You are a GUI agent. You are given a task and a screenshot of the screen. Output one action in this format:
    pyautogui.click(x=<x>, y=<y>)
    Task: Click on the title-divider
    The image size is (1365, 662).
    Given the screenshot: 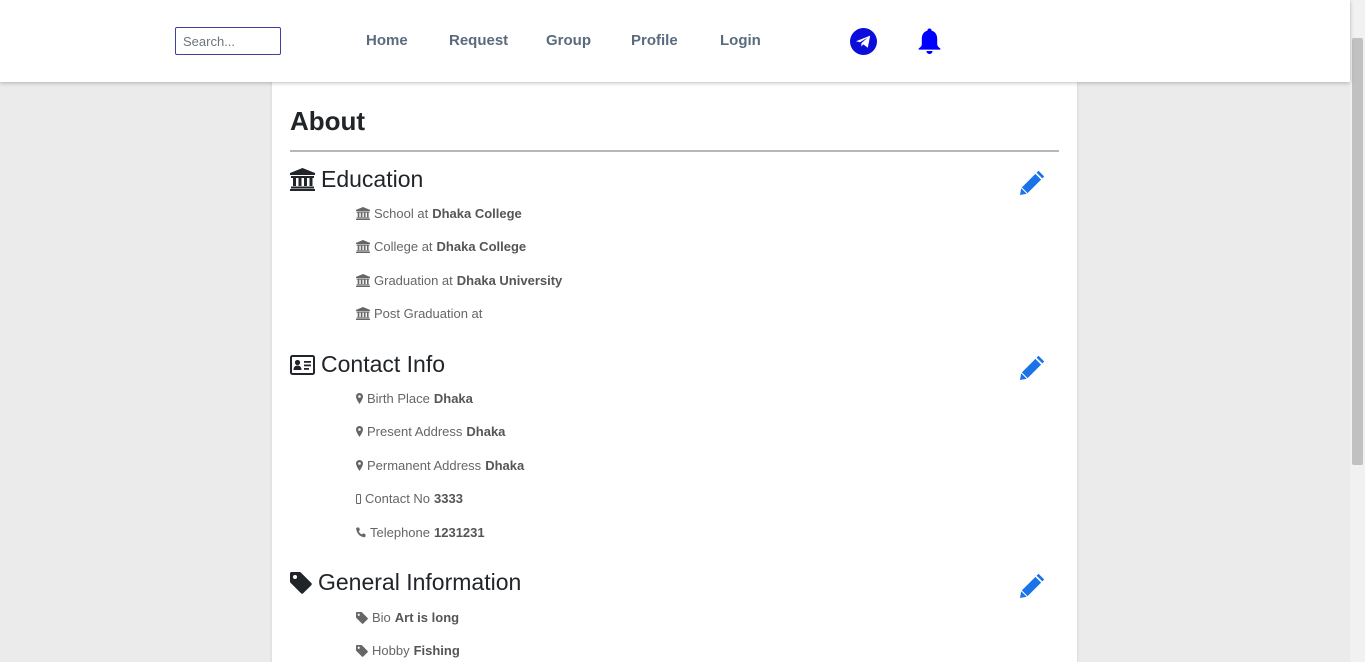 What is the action you would take?
    pyautogui.click(x=674, y=151)
    